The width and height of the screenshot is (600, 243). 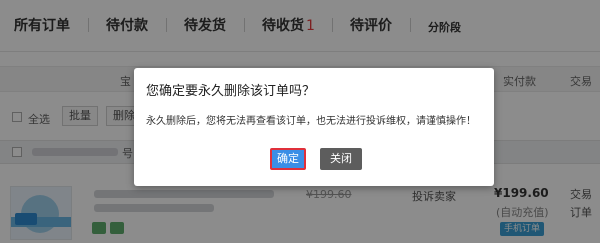 I want to click on close-button: 关闭, so click(x=341, y=159).